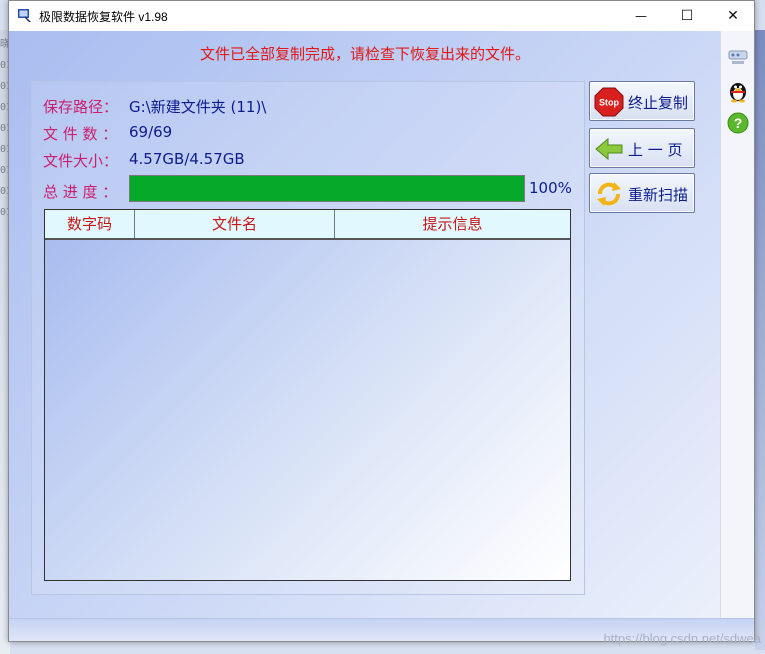  Describe the element at coordinates (452, 224) in the screenshot. I see `column-header-info: 提示信息` at that location.